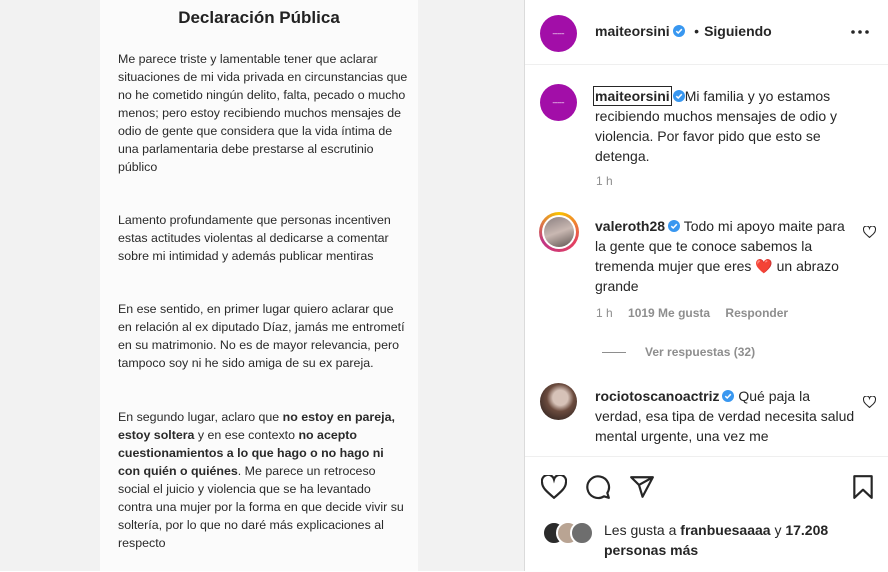 This screenshot has height=572, width=888. Describe the element at coordinates (604, 181) in the screenshot. I see `caption-time: 1 h` at that location.